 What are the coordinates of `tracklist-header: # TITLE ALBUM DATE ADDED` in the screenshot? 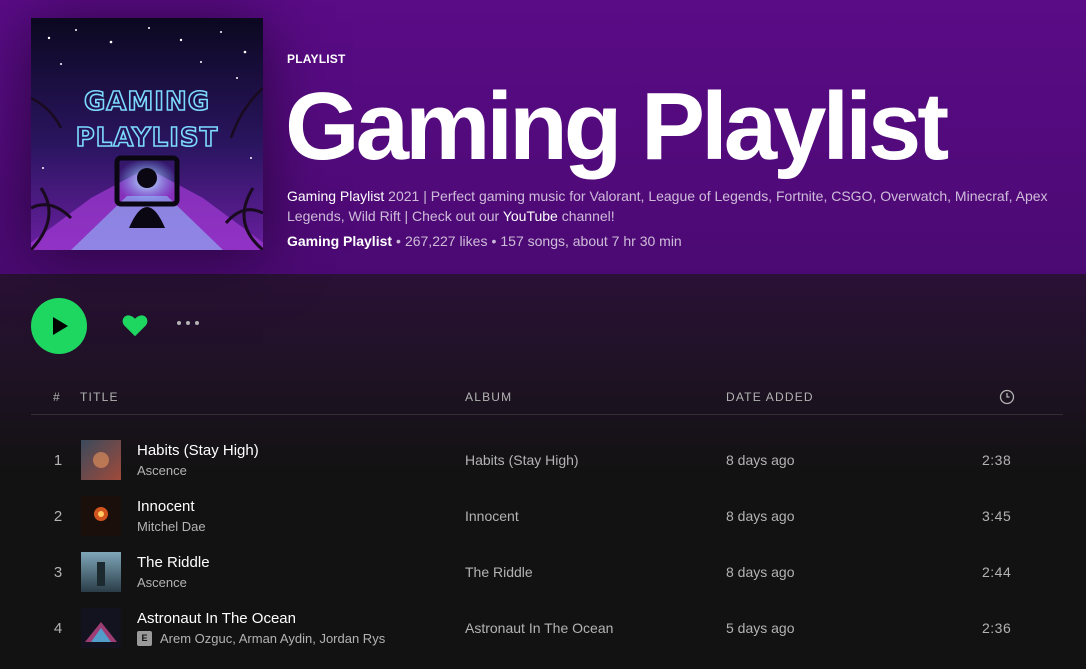 It's located at (547, 398).